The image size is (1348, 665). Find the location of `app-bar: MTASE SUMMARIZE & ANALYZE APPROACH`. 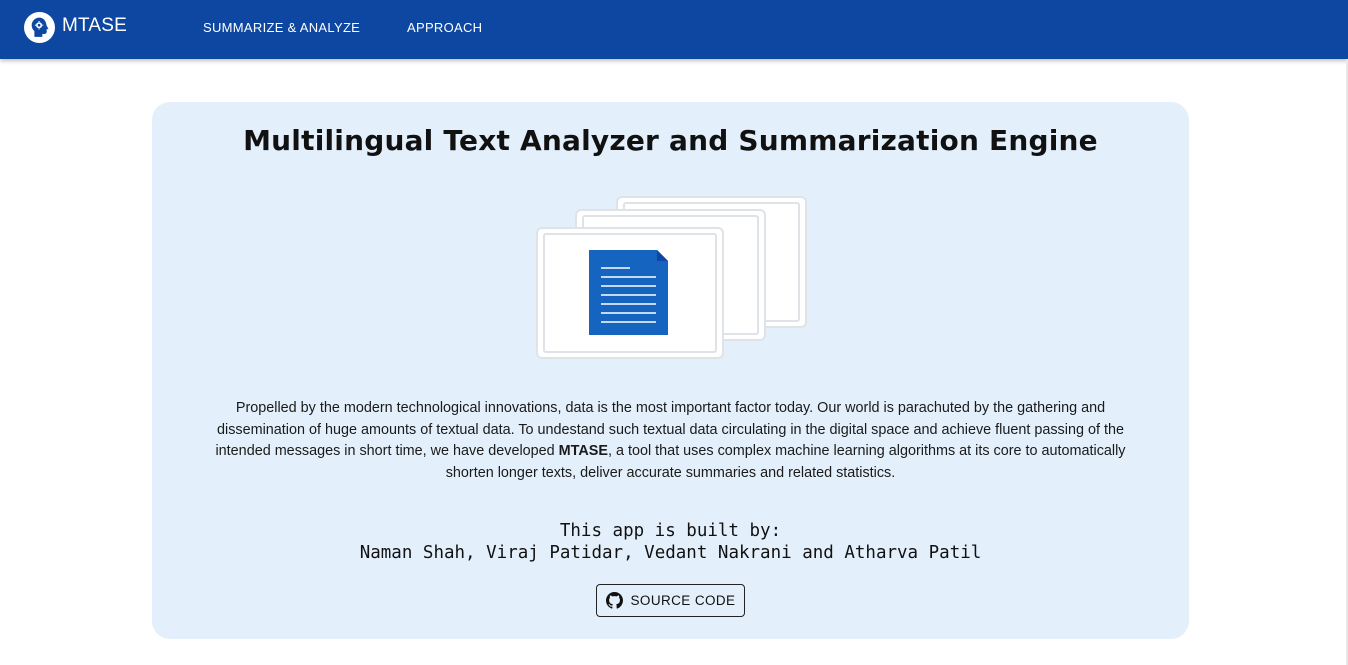

app-bar: MTASE SUMMARIZE & ANALYZE APPROACH is located at coordinates (674, 29).